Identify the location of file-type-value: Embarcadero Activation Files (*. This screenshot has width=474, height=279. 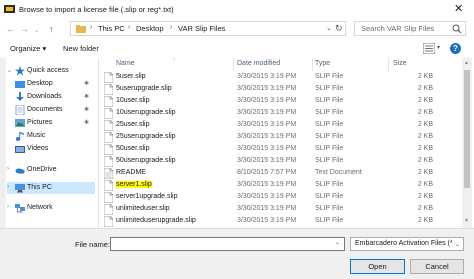
(404, 243).